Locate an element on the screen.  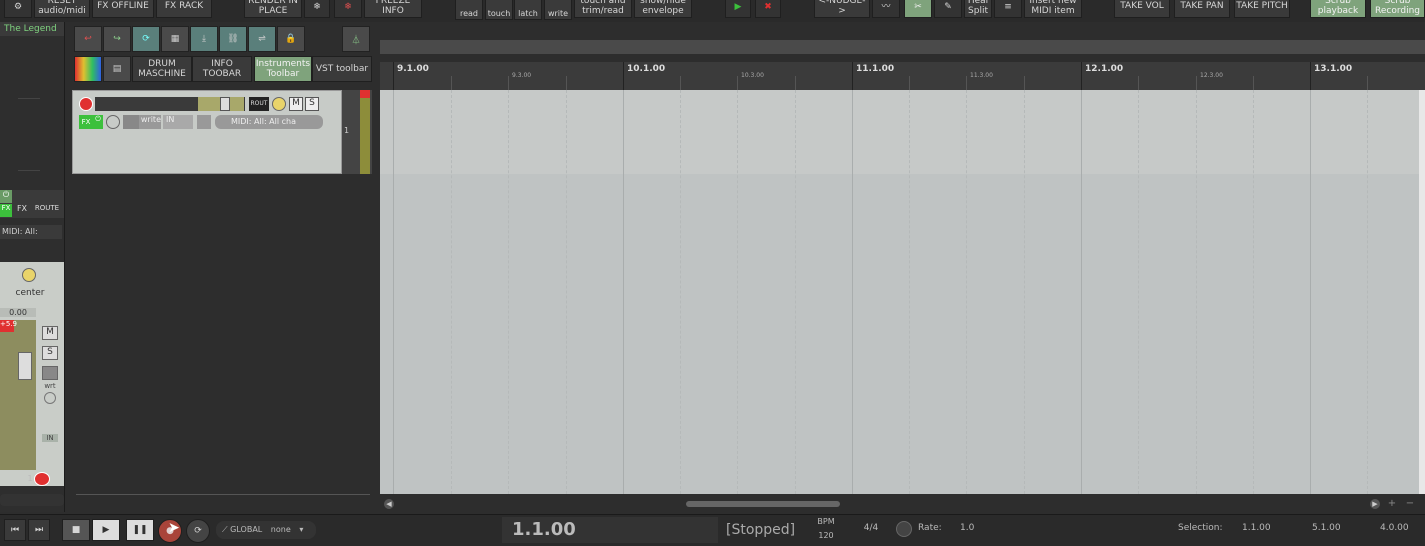
env-read-button: read is located at coordinates (469, 10).